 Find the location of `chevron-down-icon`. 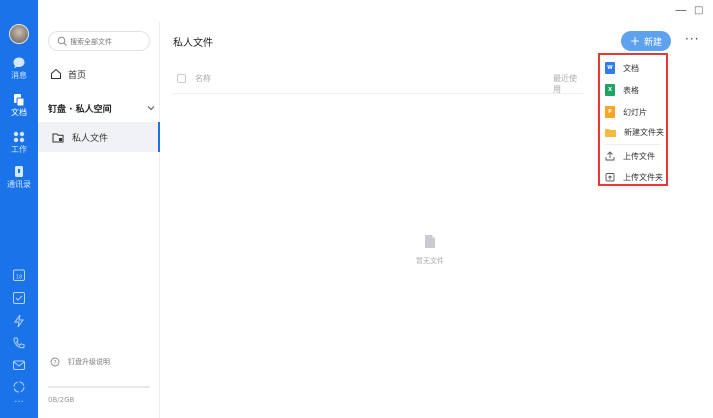

chevron-down-icon is located at coordinates (151, 108).